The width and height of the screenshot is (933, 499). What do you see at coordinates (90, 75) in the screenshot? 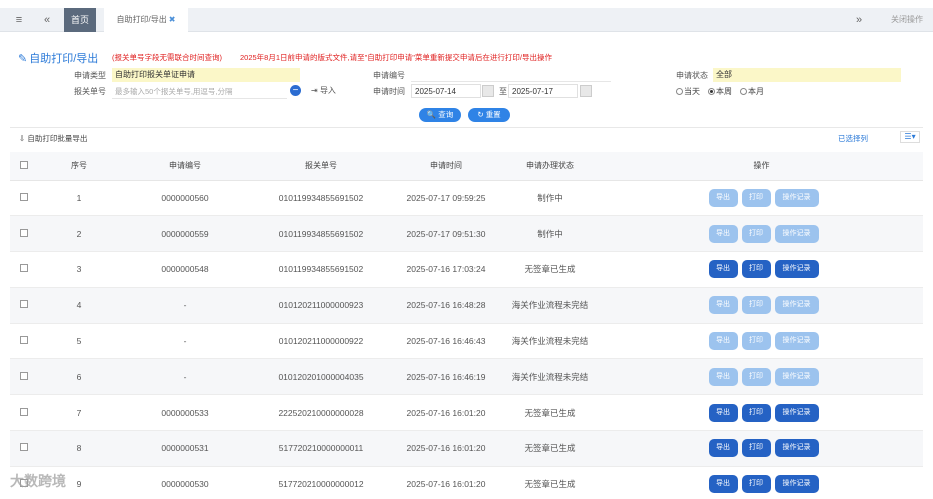
I see `apply-type-label: 申请类型` at bounding box center [90, 75].